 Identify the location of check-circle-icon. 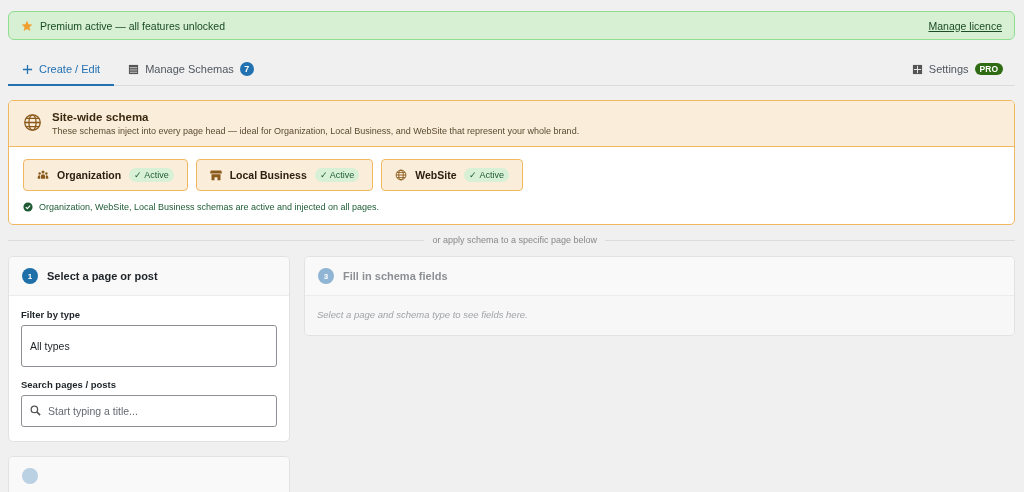
(28, 207).